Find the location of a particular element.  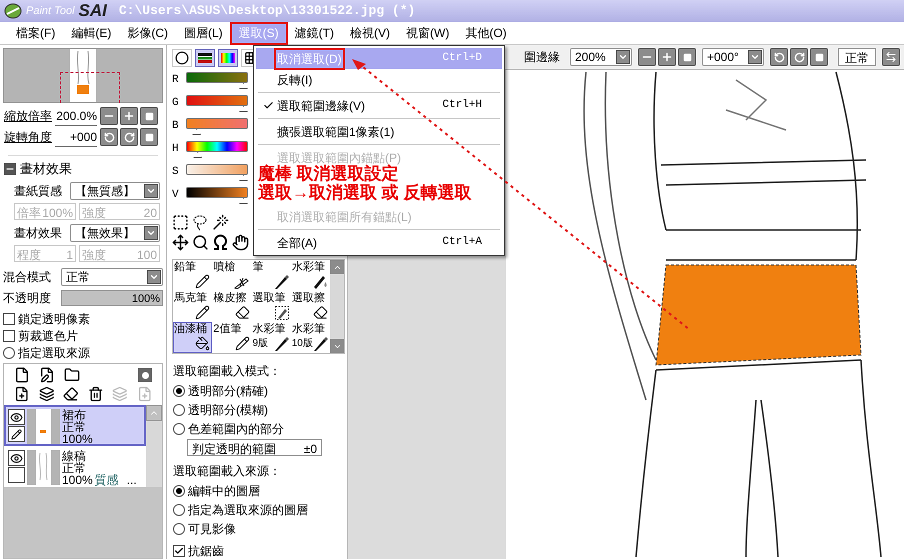

copy-layer-icon is located at coordinates (22, 394).